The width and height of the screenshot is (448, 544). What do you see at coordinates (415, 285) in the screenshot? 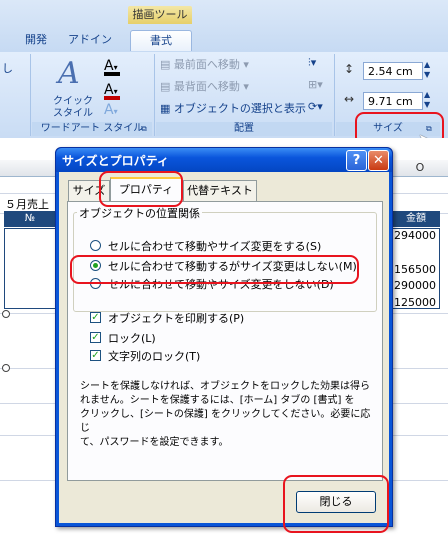
I see `amount-cell: 290000` at bounding box center [415, 285].